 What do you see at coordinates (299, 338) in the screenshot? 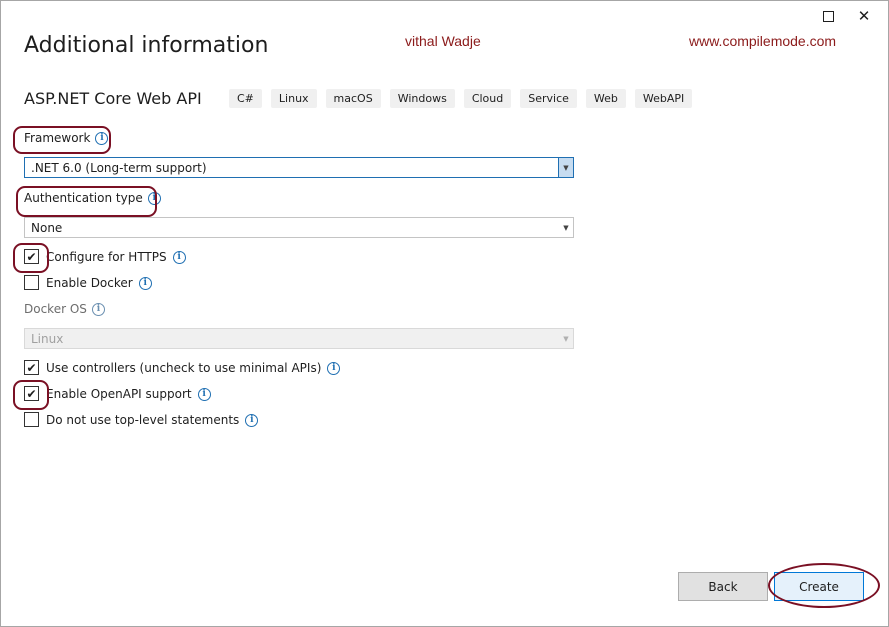
I see `docker-os-dropdown: Linux ▼` at bounding box center [299, 338].